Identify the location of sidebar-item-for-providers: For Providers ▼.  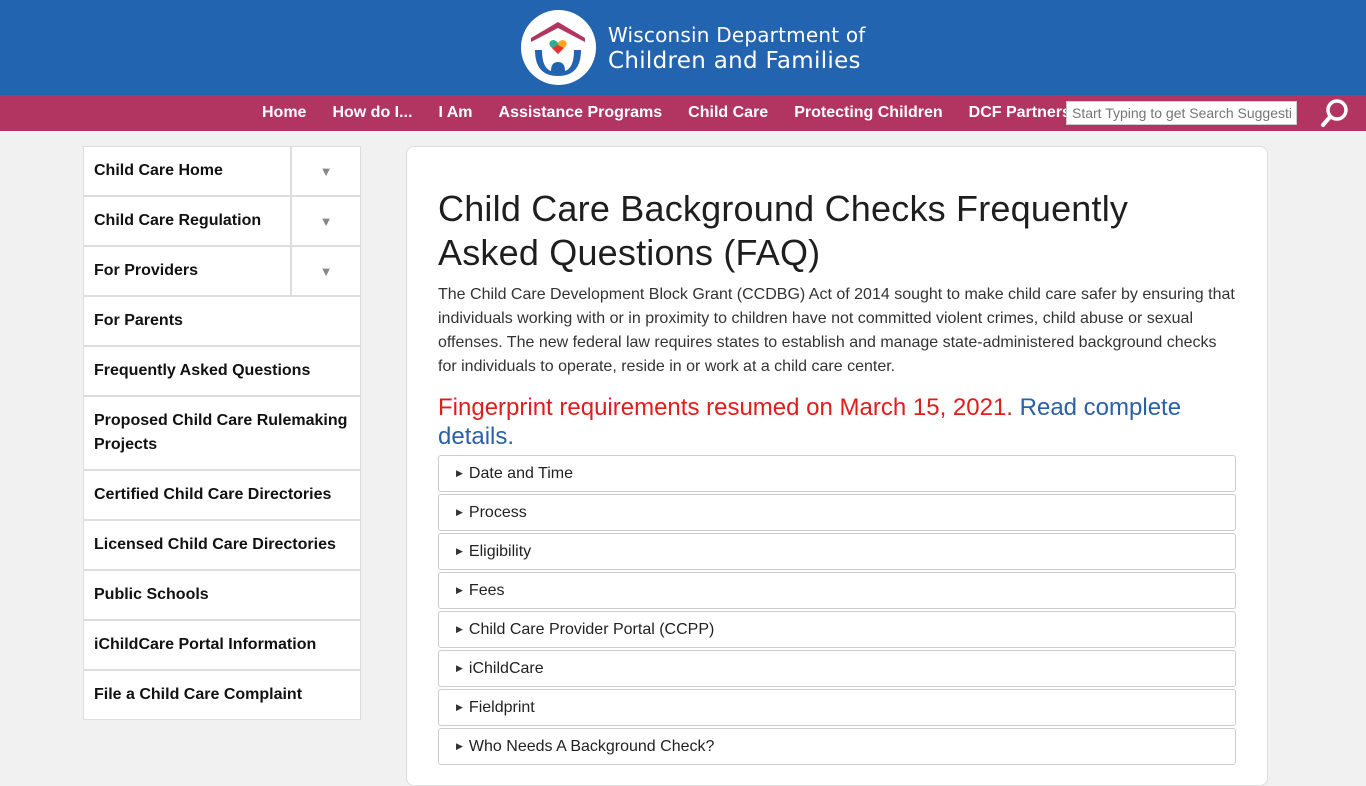
(222, 272).